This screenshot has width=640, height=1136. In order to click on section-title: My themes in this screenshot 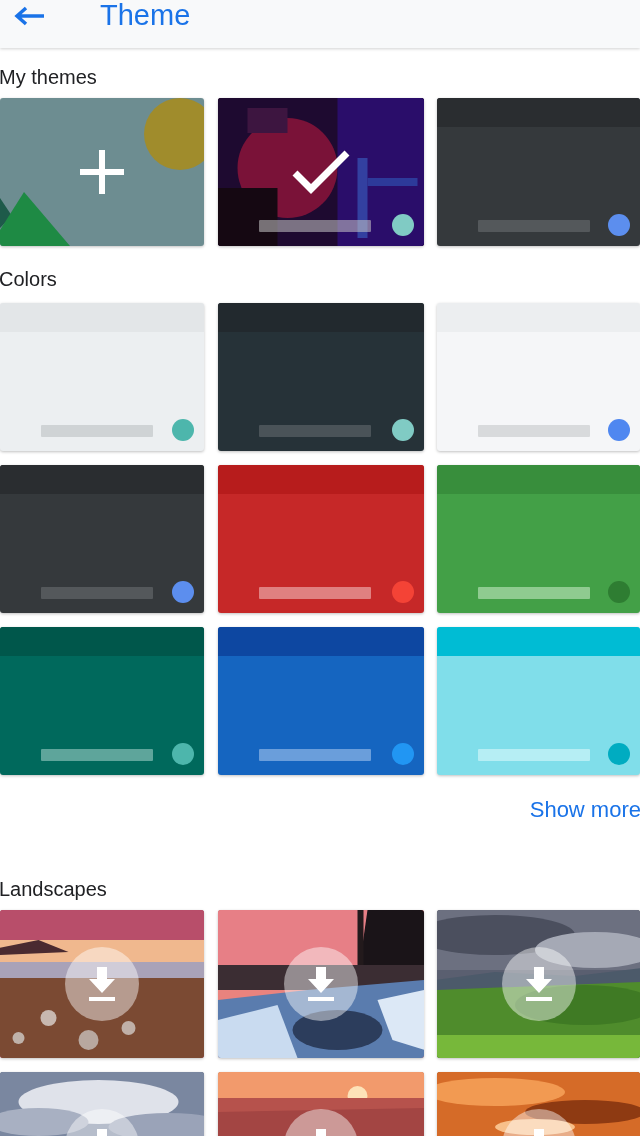, I will do `click(48, 77)`.